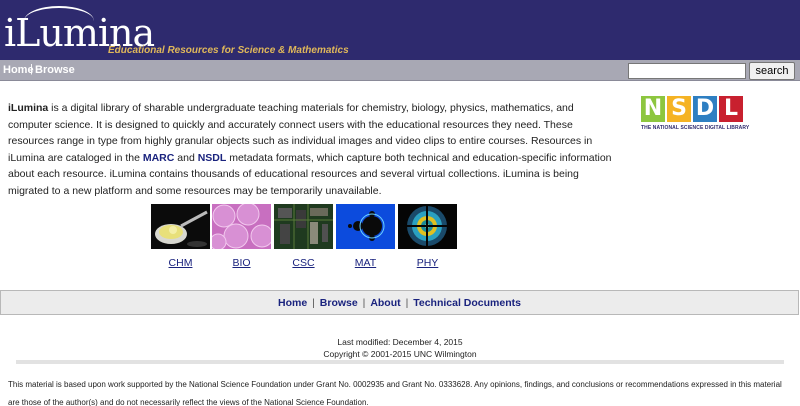  I want to click on chemistry-beaker-image, so click(180, 226).